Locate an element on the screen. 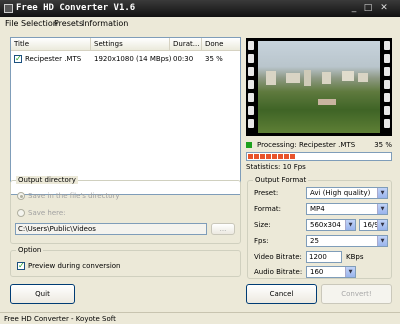  preset-label: Preset: is located at coordinates (266, 193).